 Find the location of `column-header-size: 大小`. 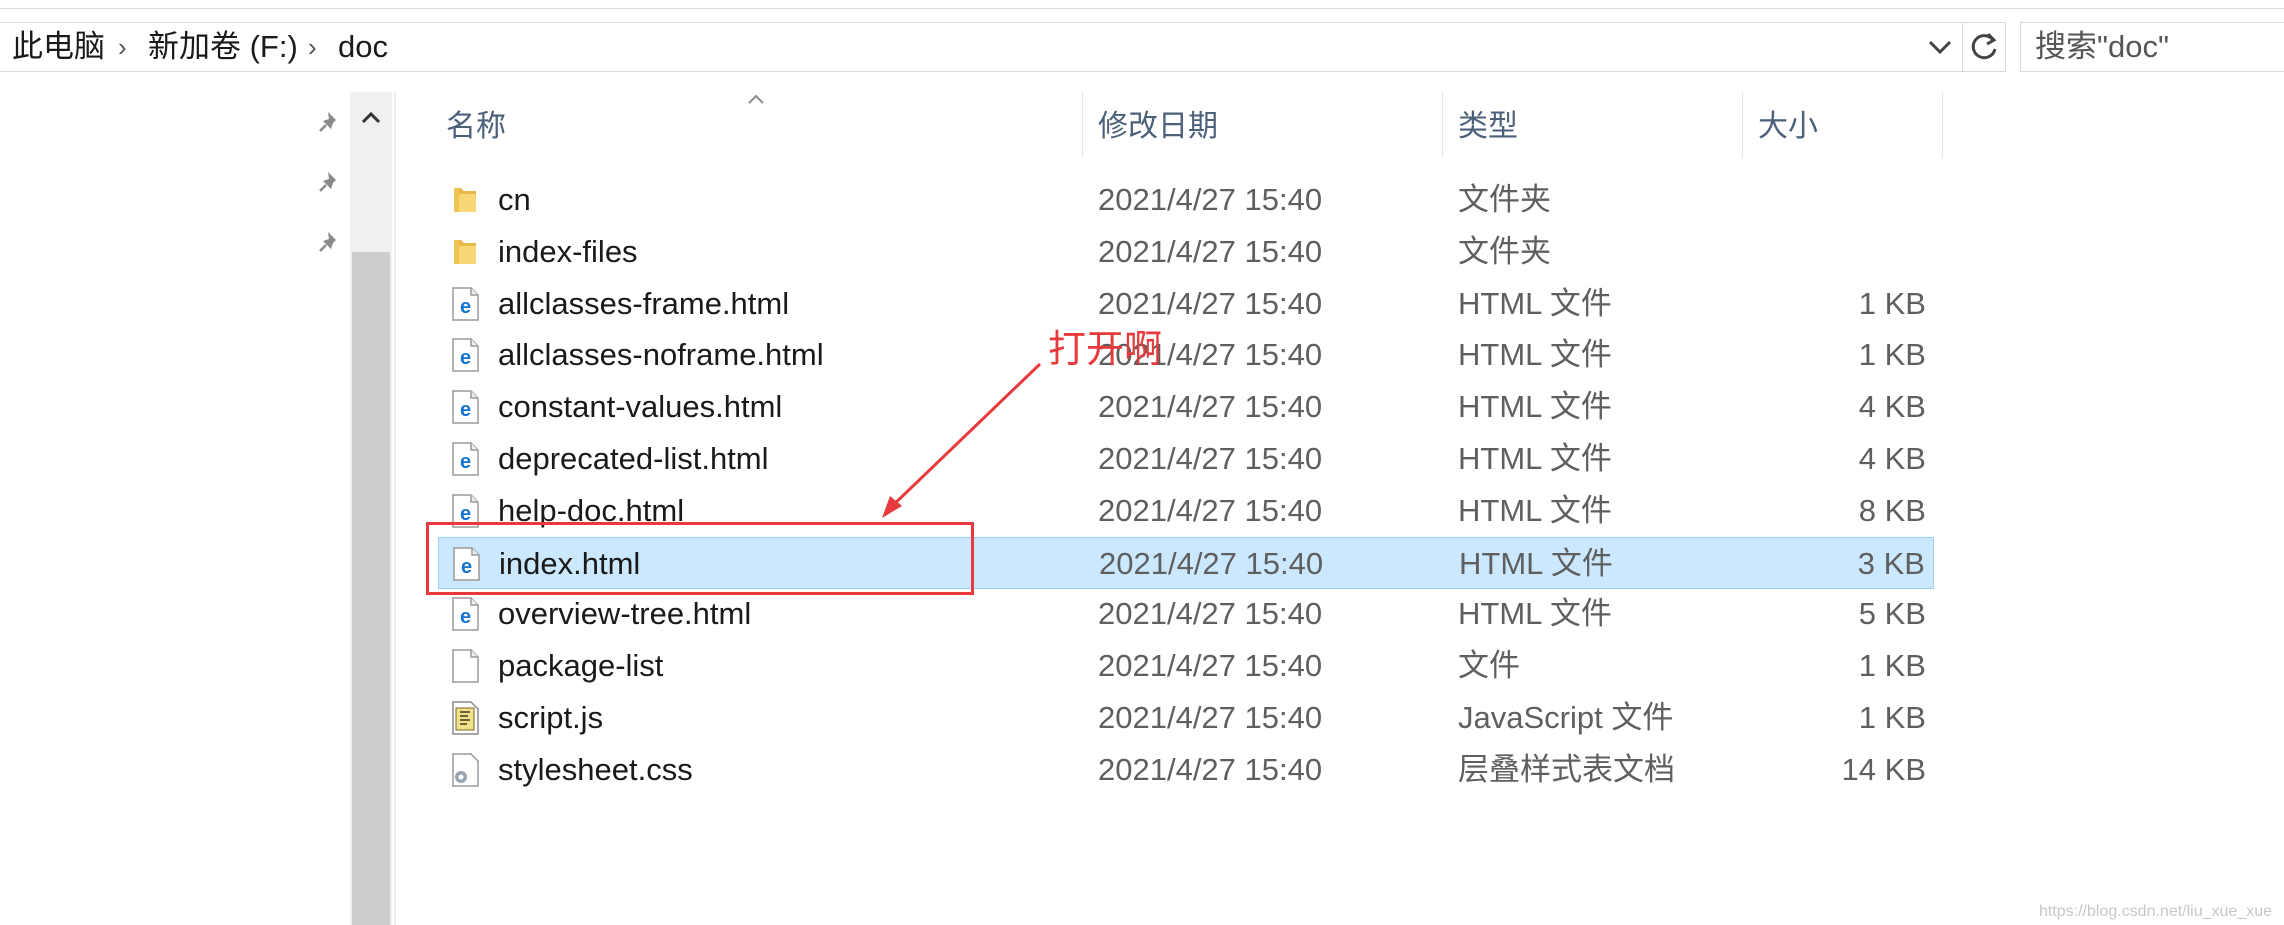

column-header-size: 大小 is located at coordinates (1788, 127).